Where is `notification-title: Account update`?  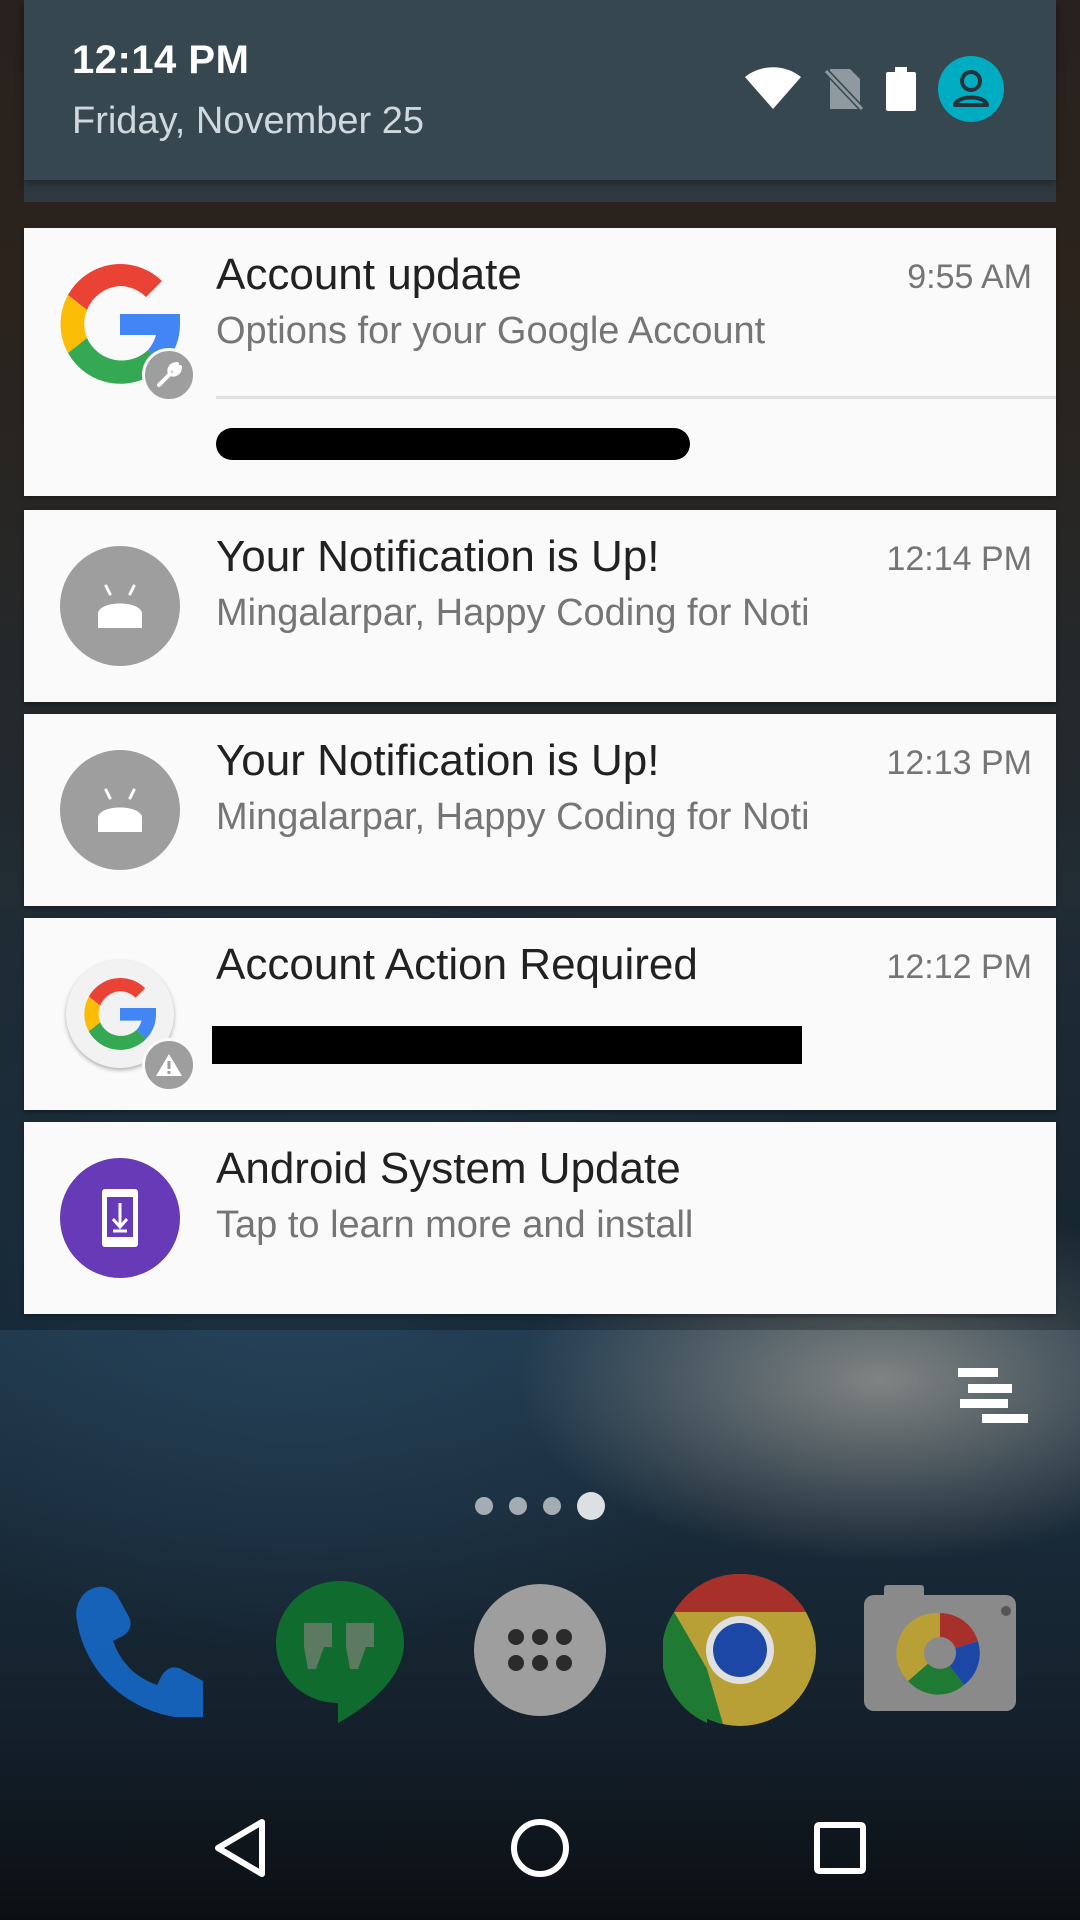 notification-title: Account update is located at coordinates (369, 274).